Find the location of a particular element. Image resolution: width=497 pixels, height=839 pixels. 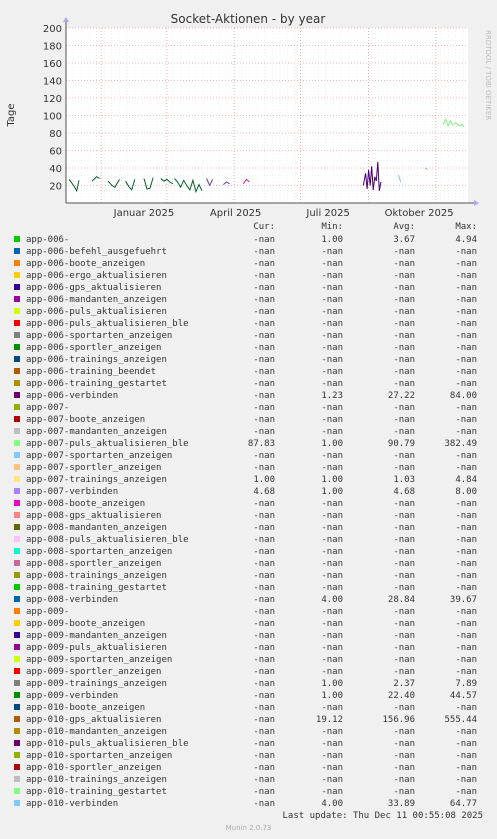

legend-name: app-007-mandanten_anzeigen is located at coordinates (96, 432).